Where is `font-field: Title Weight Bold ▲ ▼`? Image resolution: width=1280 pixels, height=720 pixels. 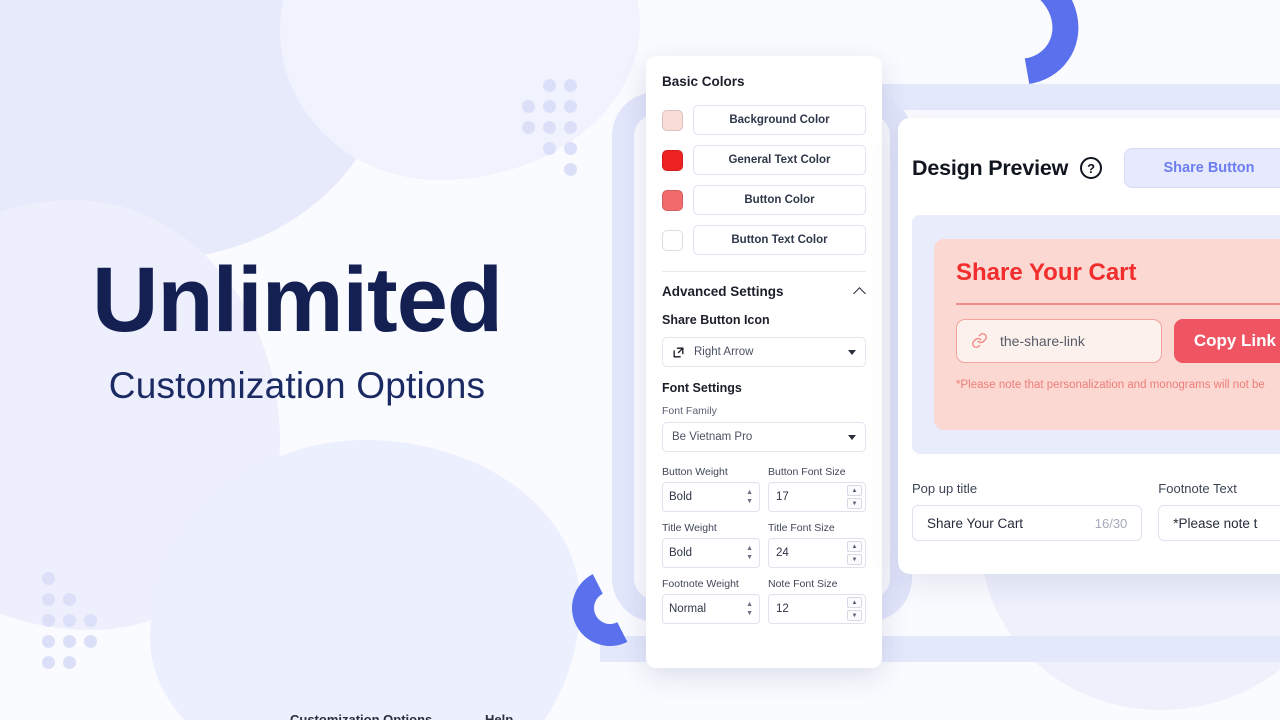 font-field: Title Weight Bold ▲ ▼ is located at coordinates (711, 545).